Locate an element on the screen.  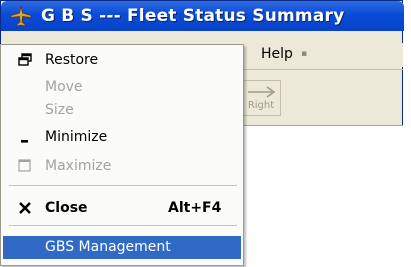
menu-item-shortcut: Alt+F4 is located at coordinates (195, 208).